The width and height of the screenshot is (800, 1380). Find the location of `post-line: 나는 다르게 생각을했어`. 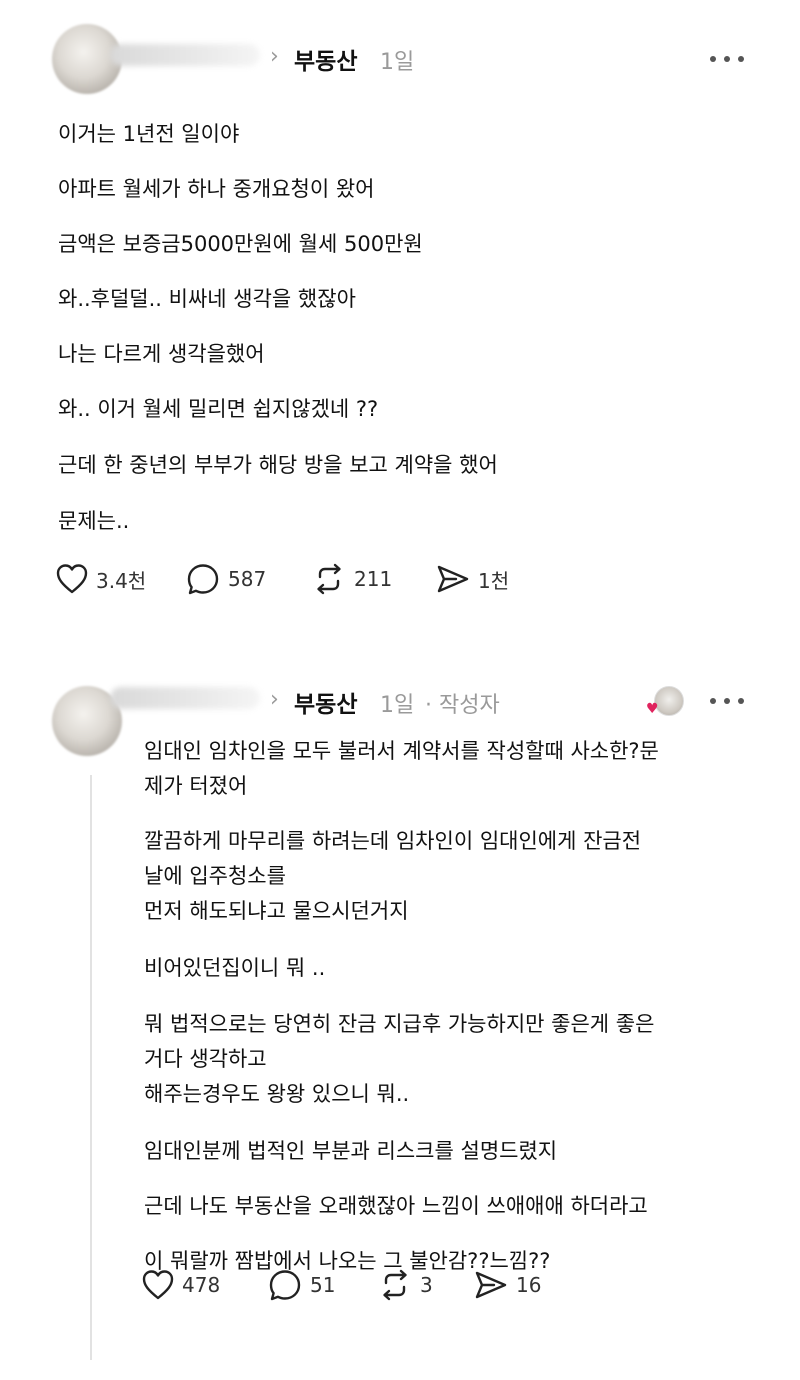

post-line: 나는 다르게 생각을했어 is located at coordinates (161, 354).